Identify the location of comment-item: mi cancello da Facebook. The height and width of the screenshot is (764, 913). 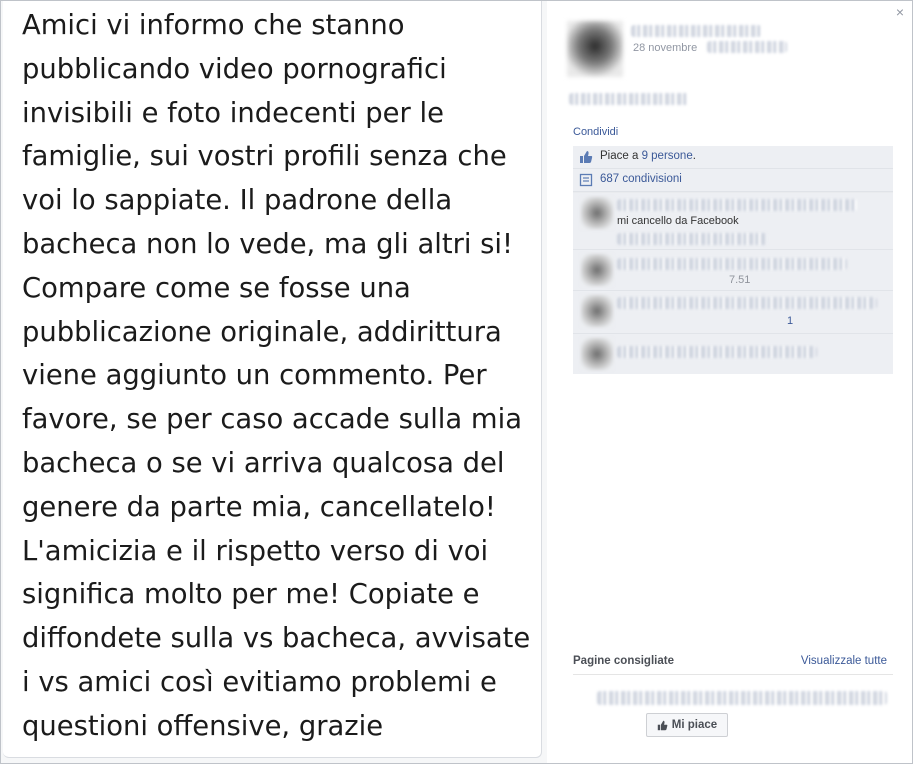
(733, 221).